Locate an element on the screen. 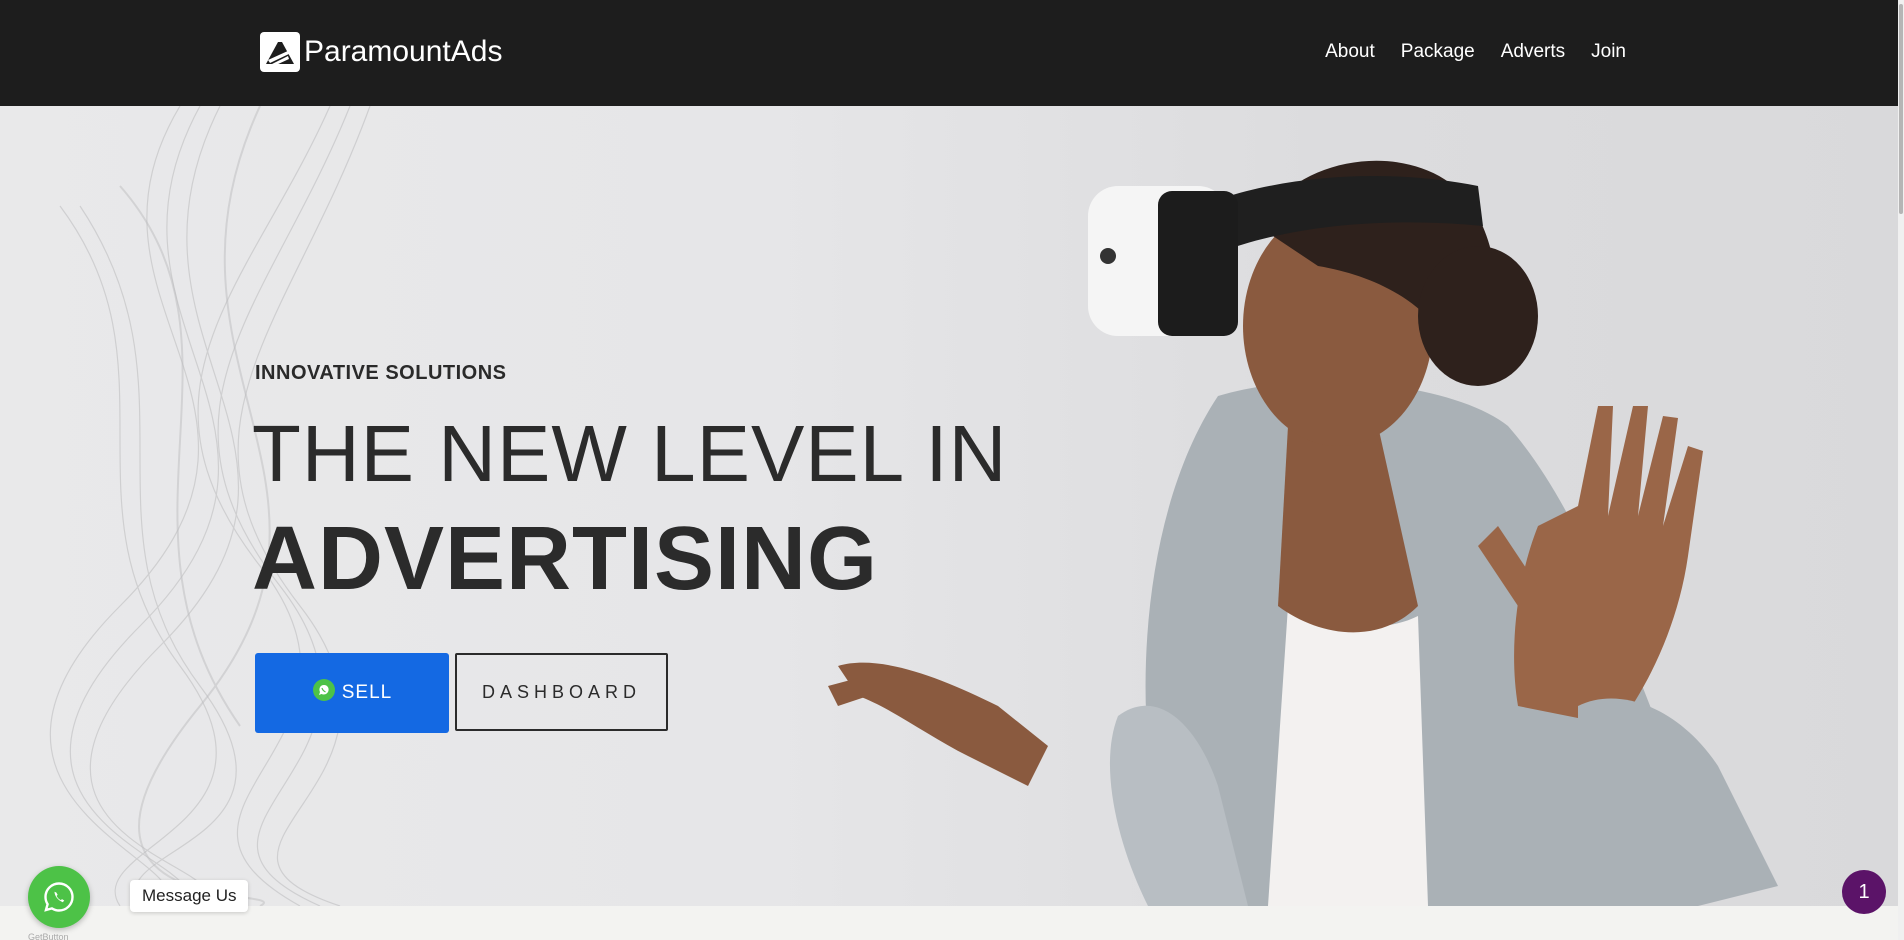  dashboard-button-label: DASHBOARD is located at coordinates (561, 691).